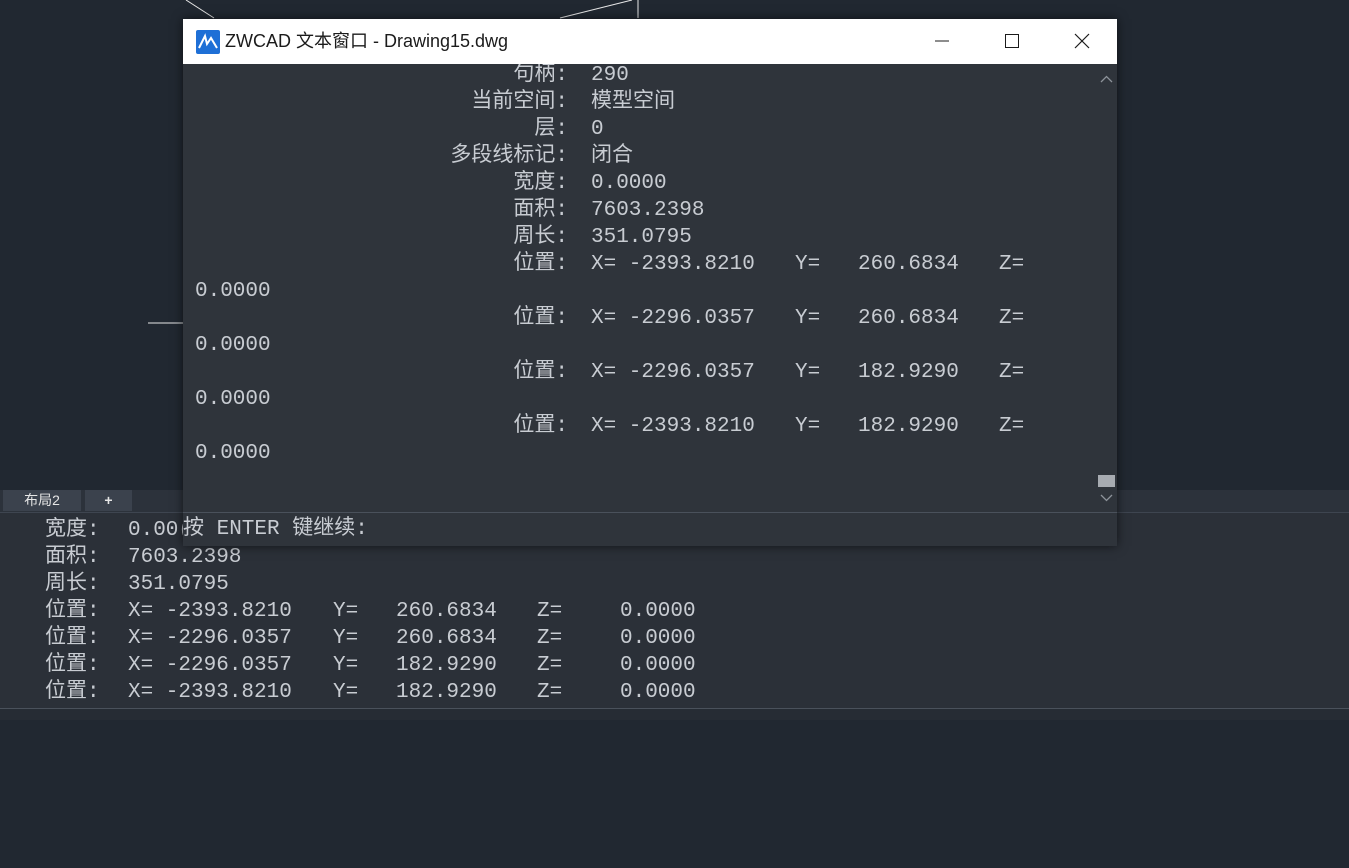 The height and width of the screenshot is (868, 1349). I want to click on property-current-space: 当前空间: 模型空间, so click(573, 102).